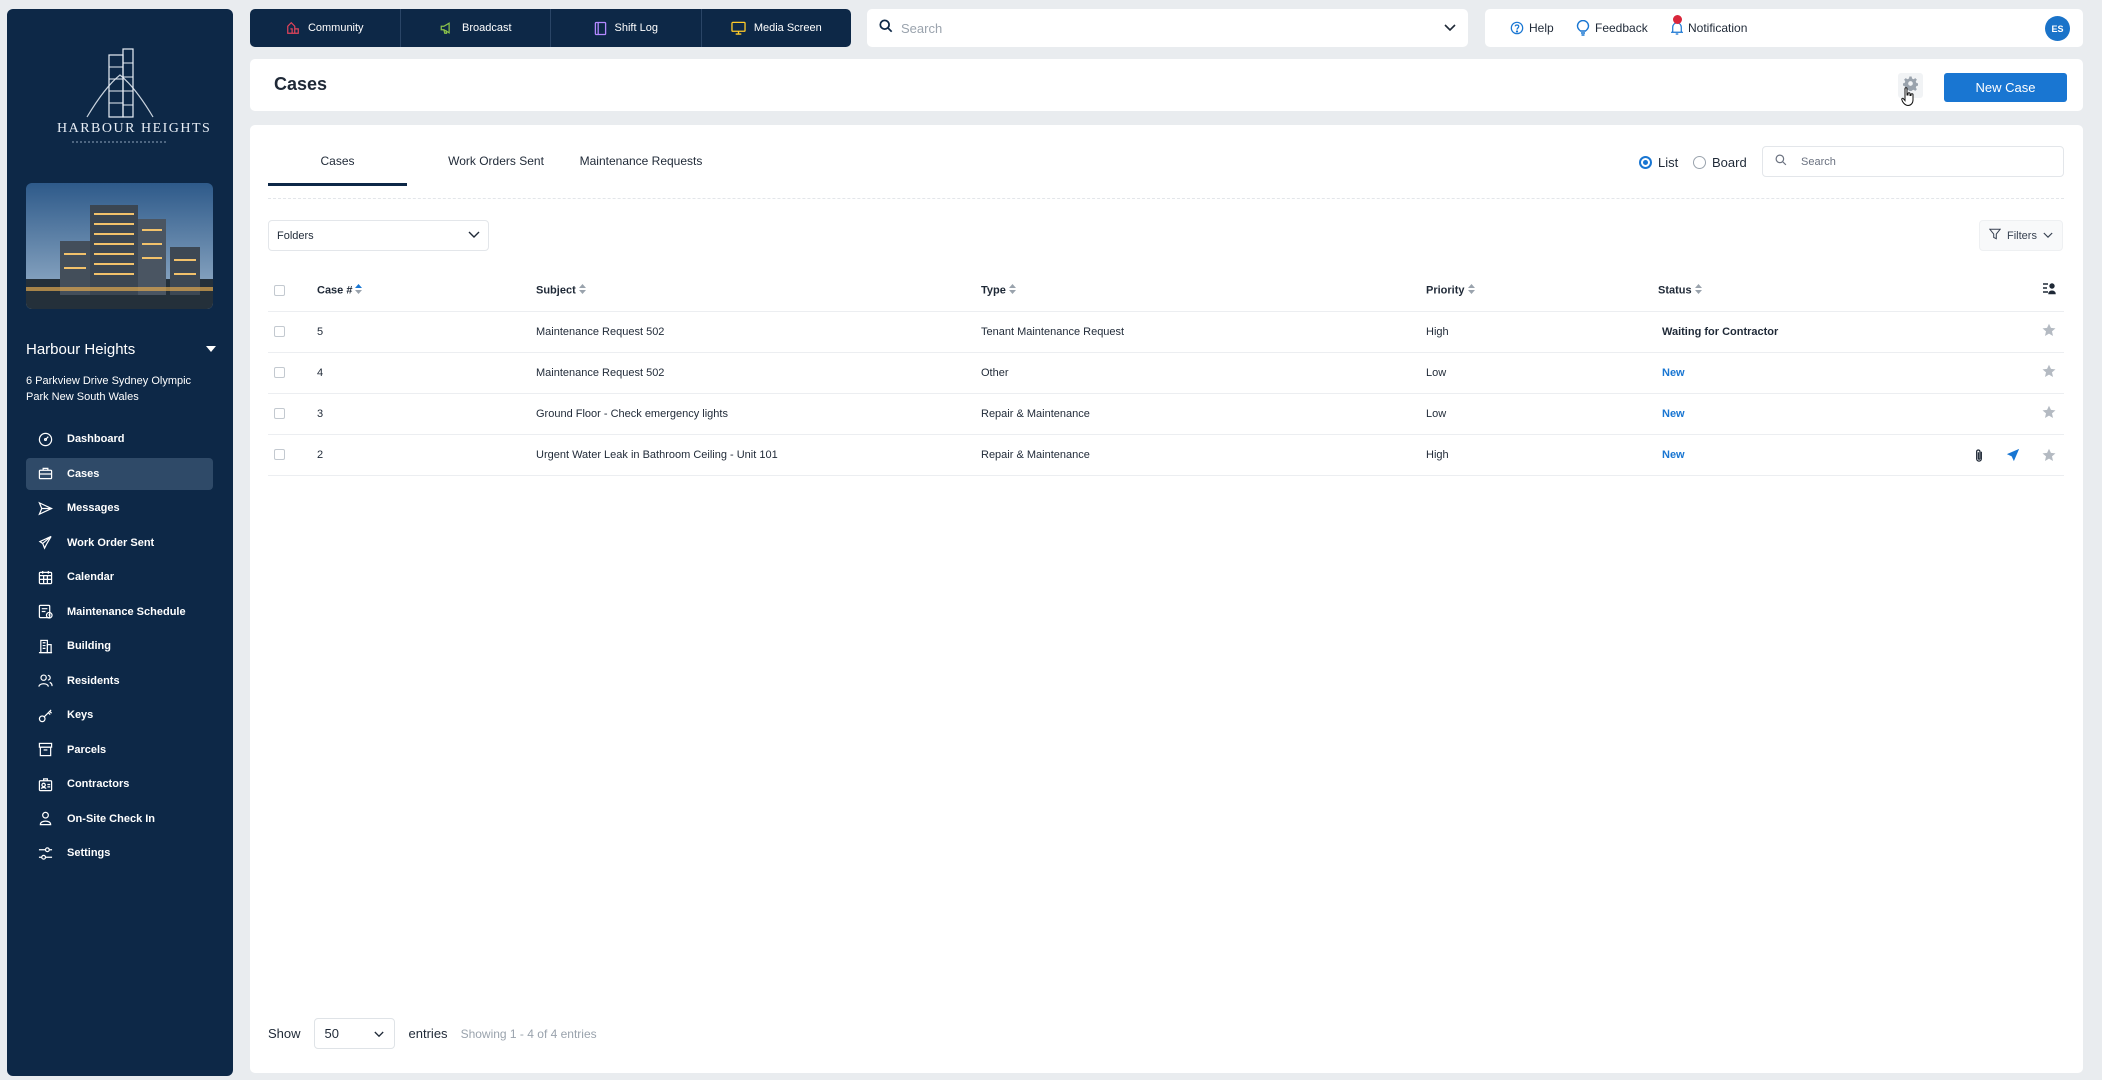 The image size is (2102, 1080). Describe the element at coordinates (1699, 162) in the screenshot. I see `radio-unselected` at that location.